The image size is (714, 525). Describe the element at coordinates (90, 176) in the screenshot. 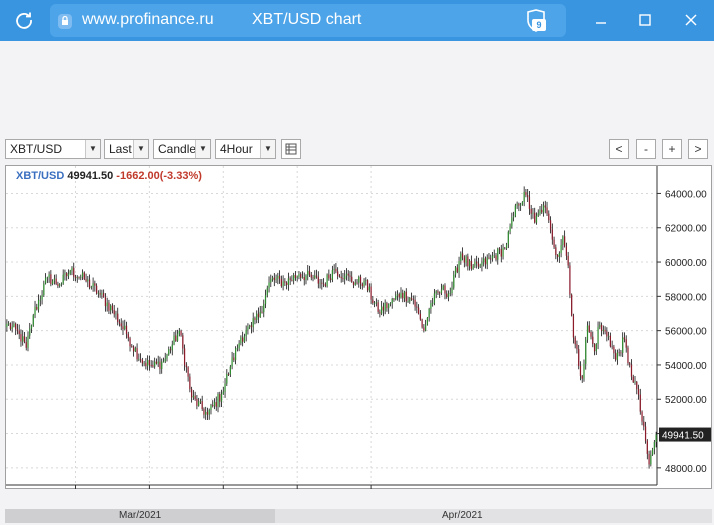

I see `info-last-price: 49941.50` at that location.